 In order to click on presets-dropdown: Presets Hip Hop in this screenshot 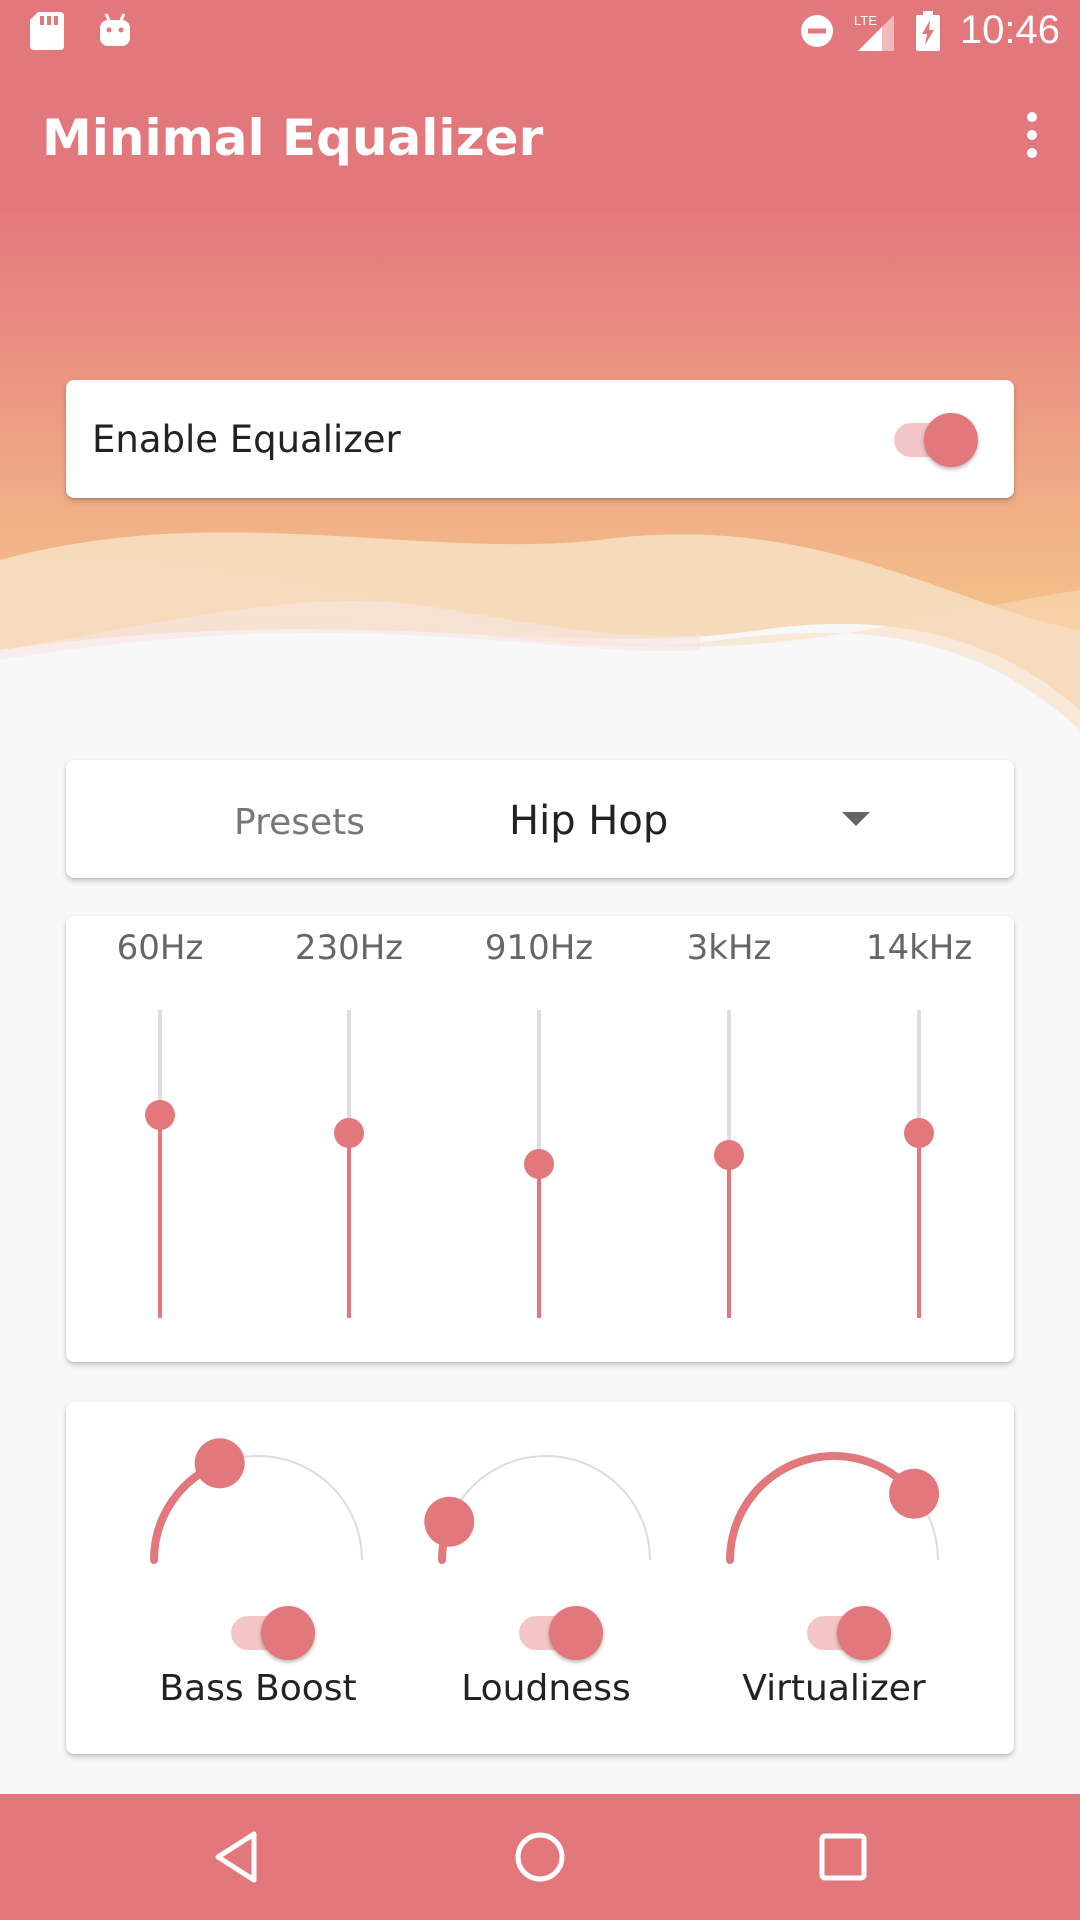, I will do `click(540, 819)`.